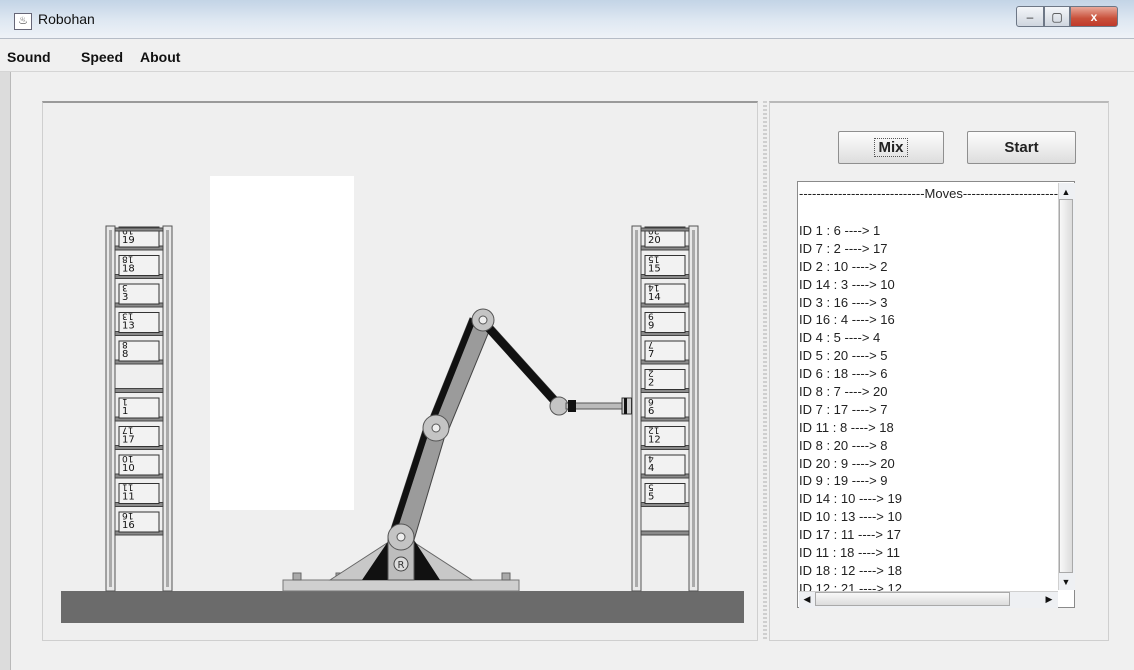  What do you see at coordinates (928, 535) in the screenshot?
I see `move-item: ID 17 : 11 ----> 17` at bounding box center [928, 535].